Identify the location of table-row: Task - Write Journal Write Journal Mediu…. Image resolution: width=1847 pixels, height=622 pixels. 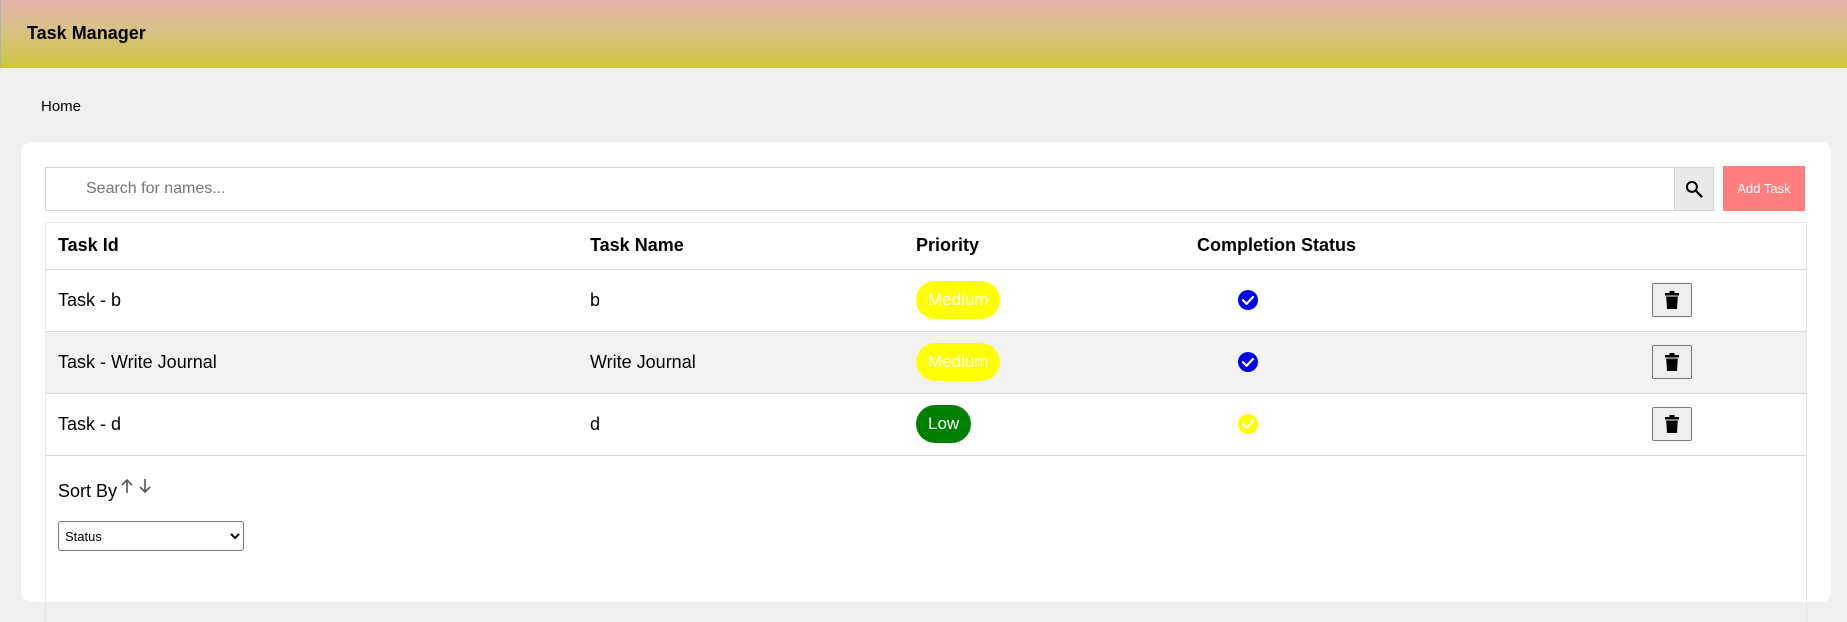
(926, 362).